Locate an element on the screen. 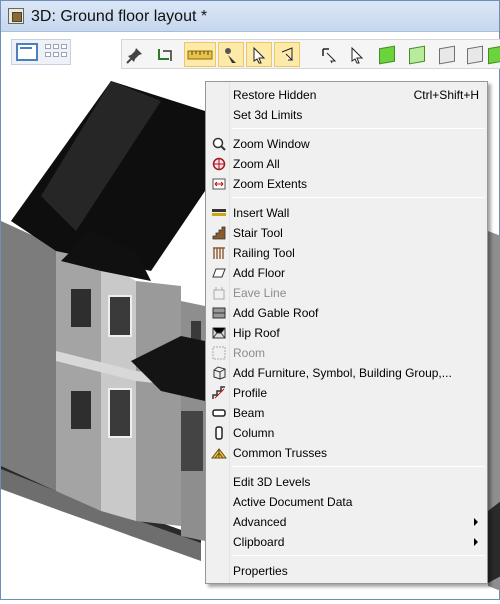  beam-icon is located at coordinates (219, 413).